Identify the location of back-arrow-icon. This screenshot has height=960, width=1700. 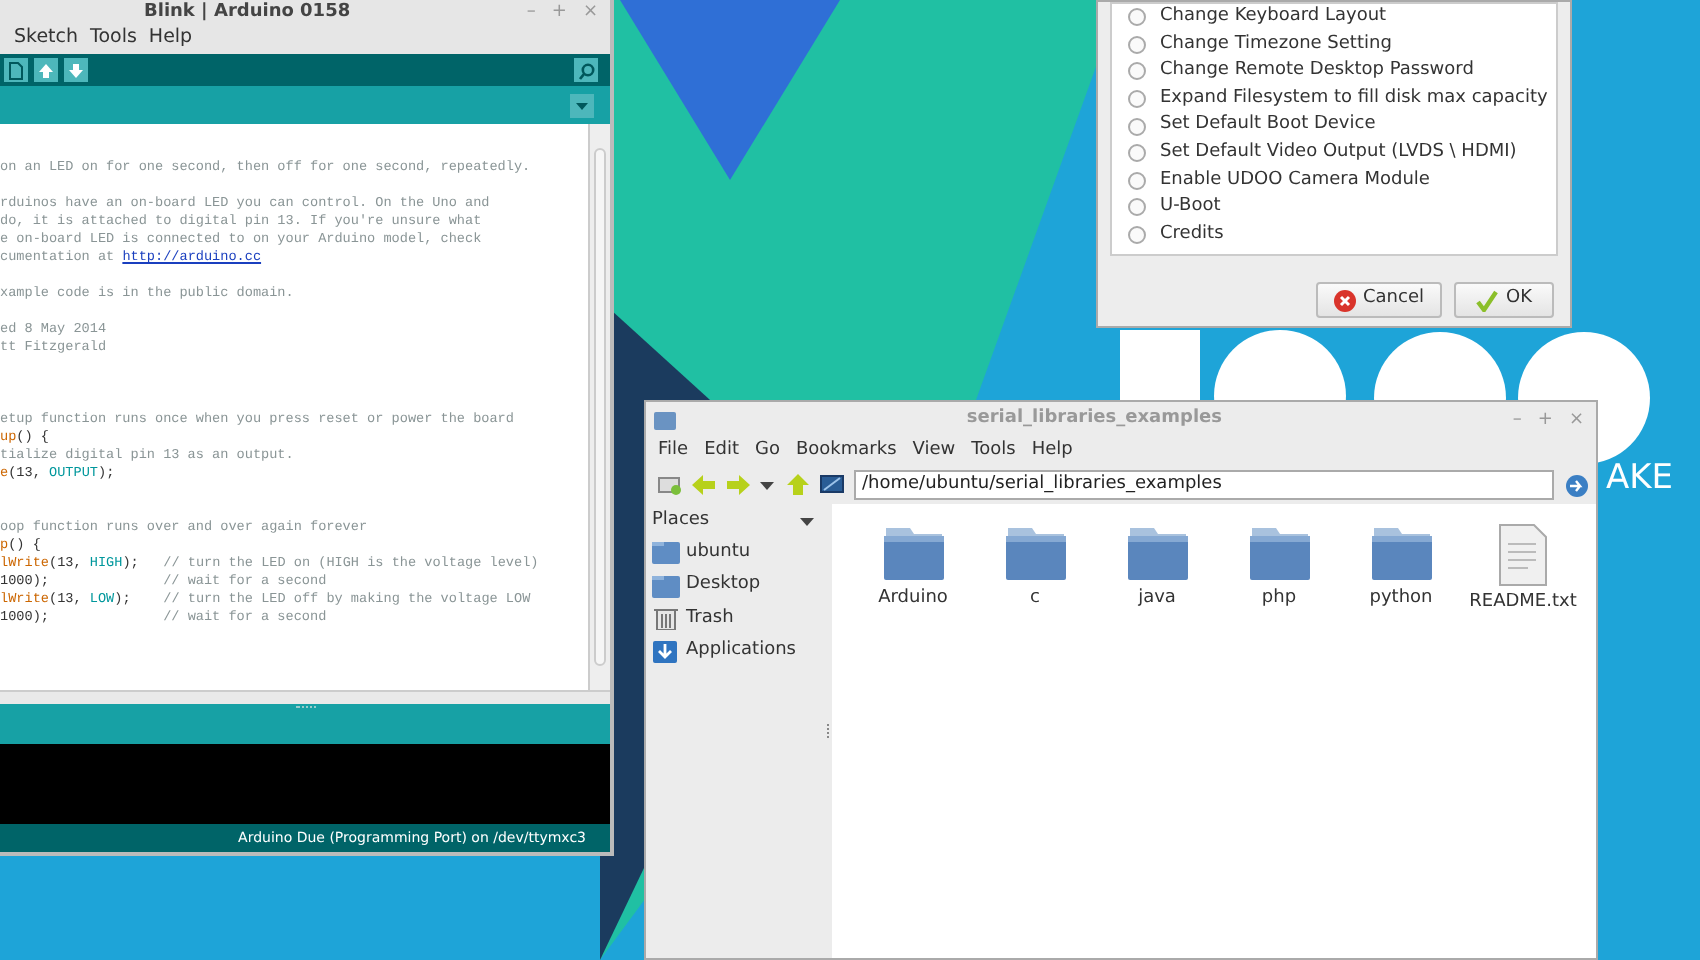
(704, 485).